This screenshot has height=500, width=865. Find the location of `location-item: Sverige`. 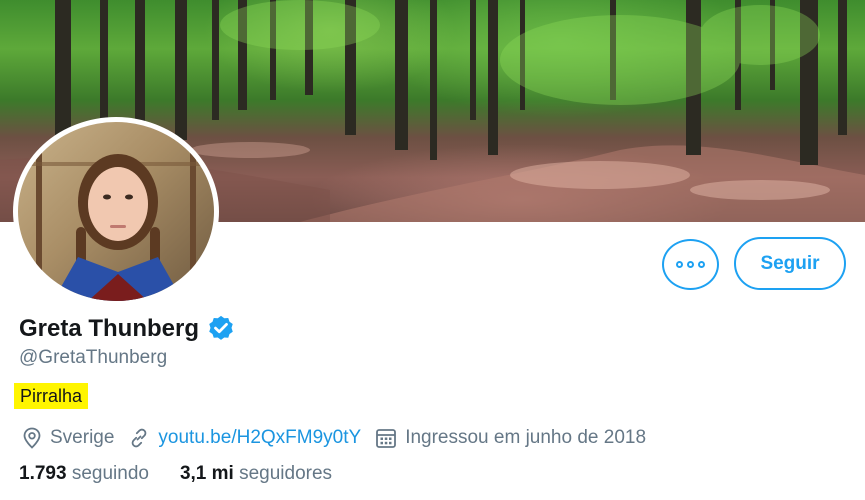

location-item: Sverige is located at coordinates (68, 438).